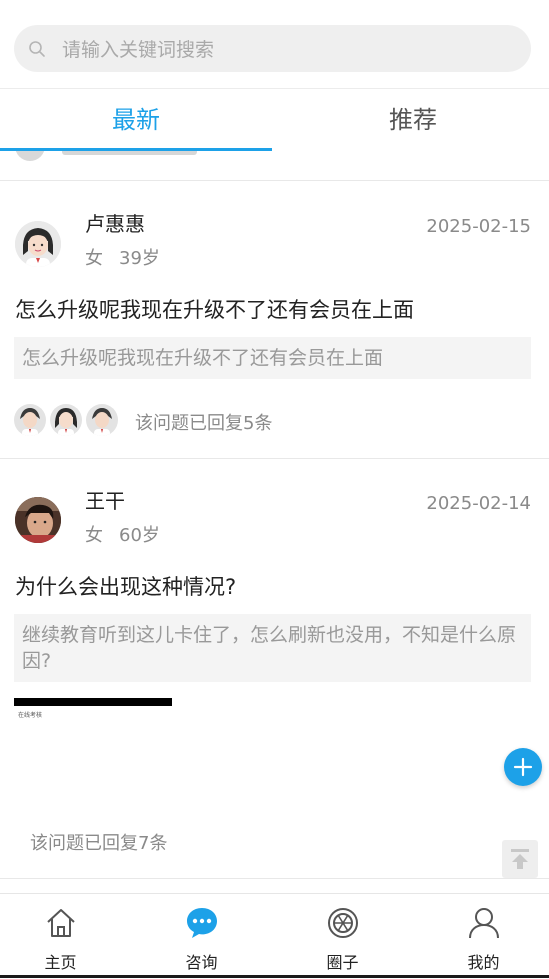 The width and height of the screenshot is (549, 979). Describe the element at coordinates (214, 310) in the screenshot. I see `post-title: 怎么升级呢我现在升级不了还有会员在上面` at that location.